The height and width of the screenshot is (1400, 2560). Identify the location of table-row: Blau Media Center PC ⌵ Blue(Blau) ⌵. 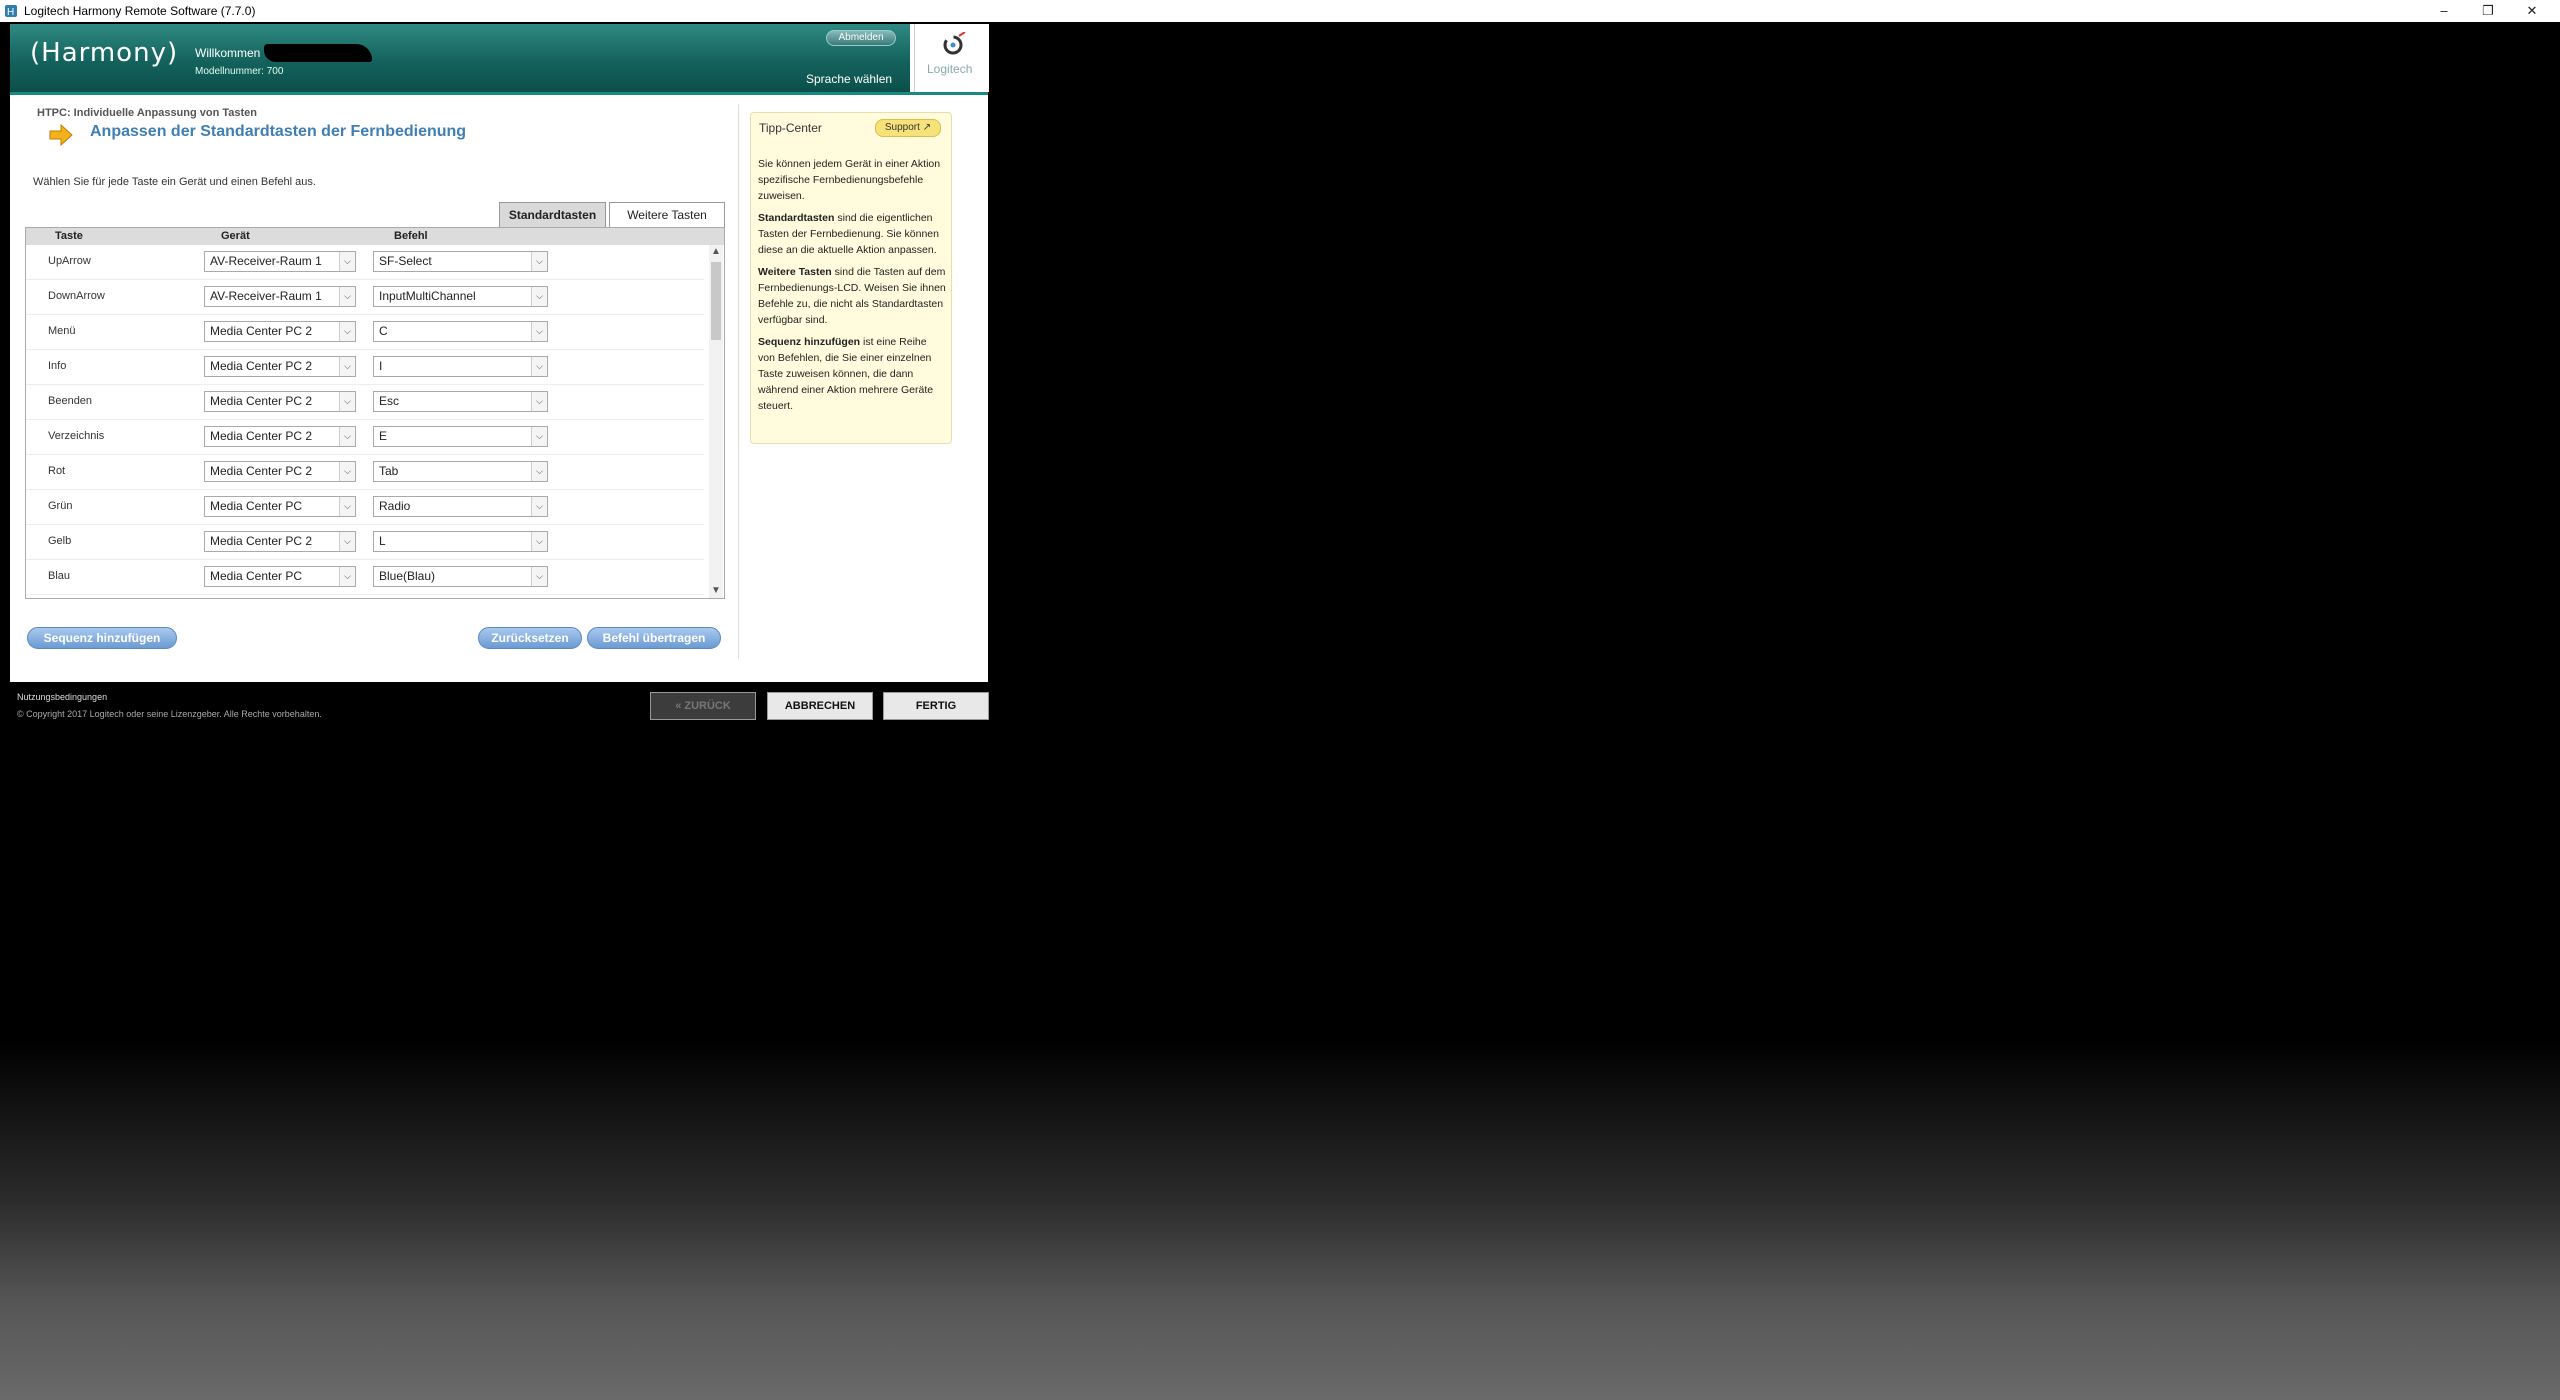
(365, 577).